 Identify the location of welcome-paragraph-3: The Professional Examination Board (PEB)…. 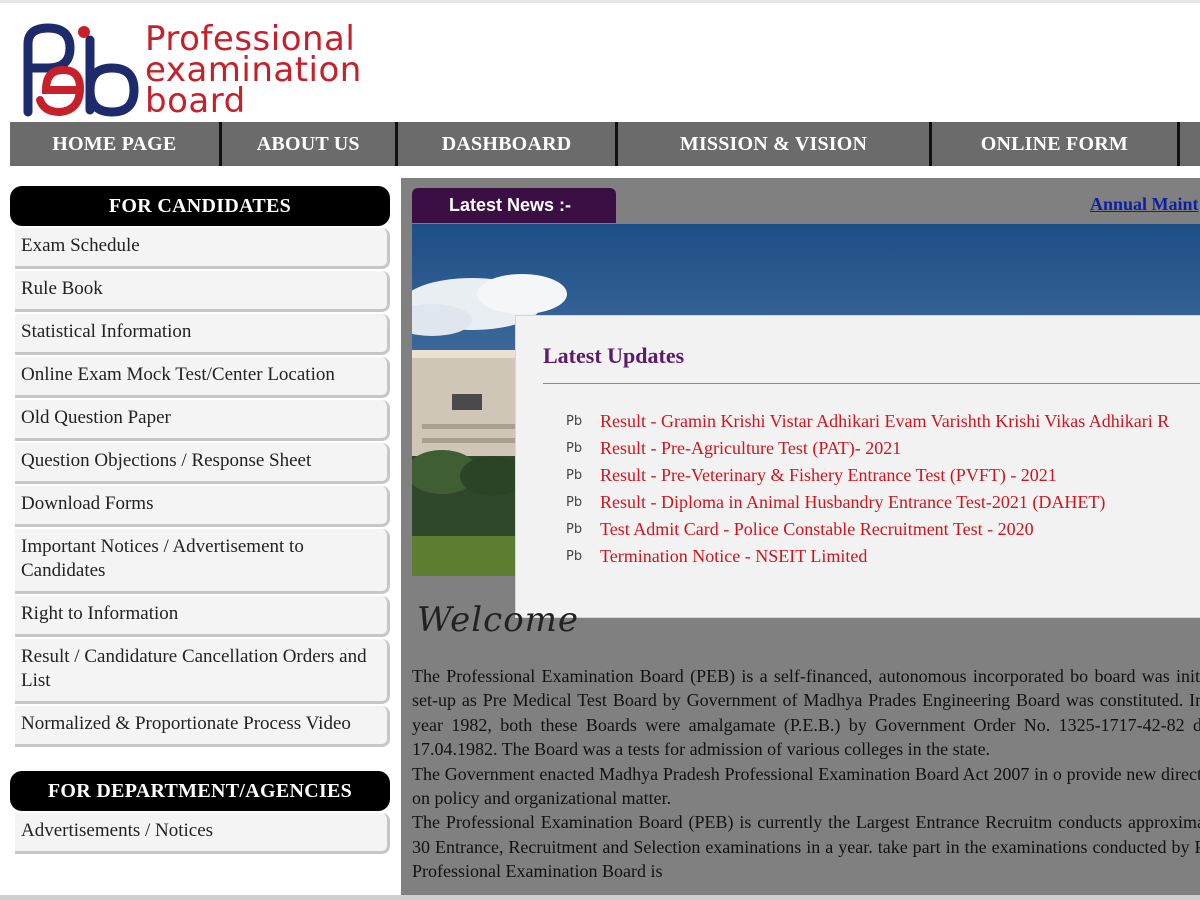
(806, 847).